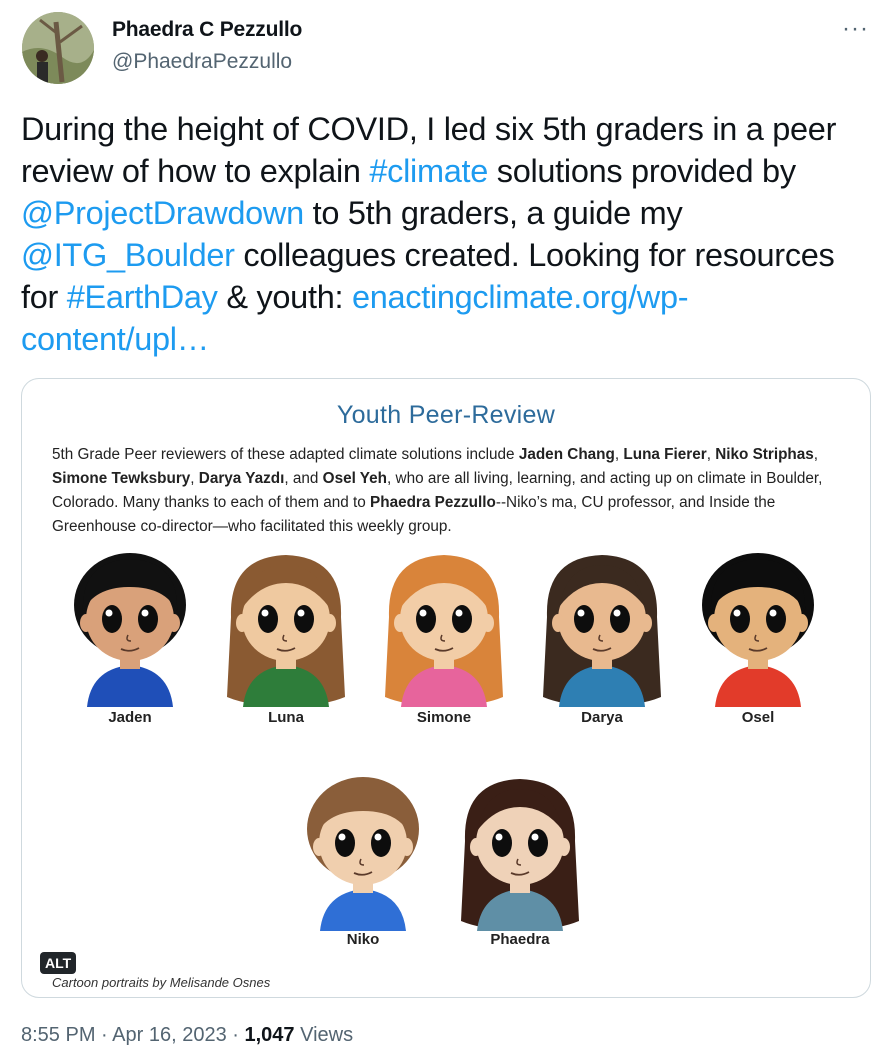  I want to click on views-count: 1,047, so click(269, 1035).